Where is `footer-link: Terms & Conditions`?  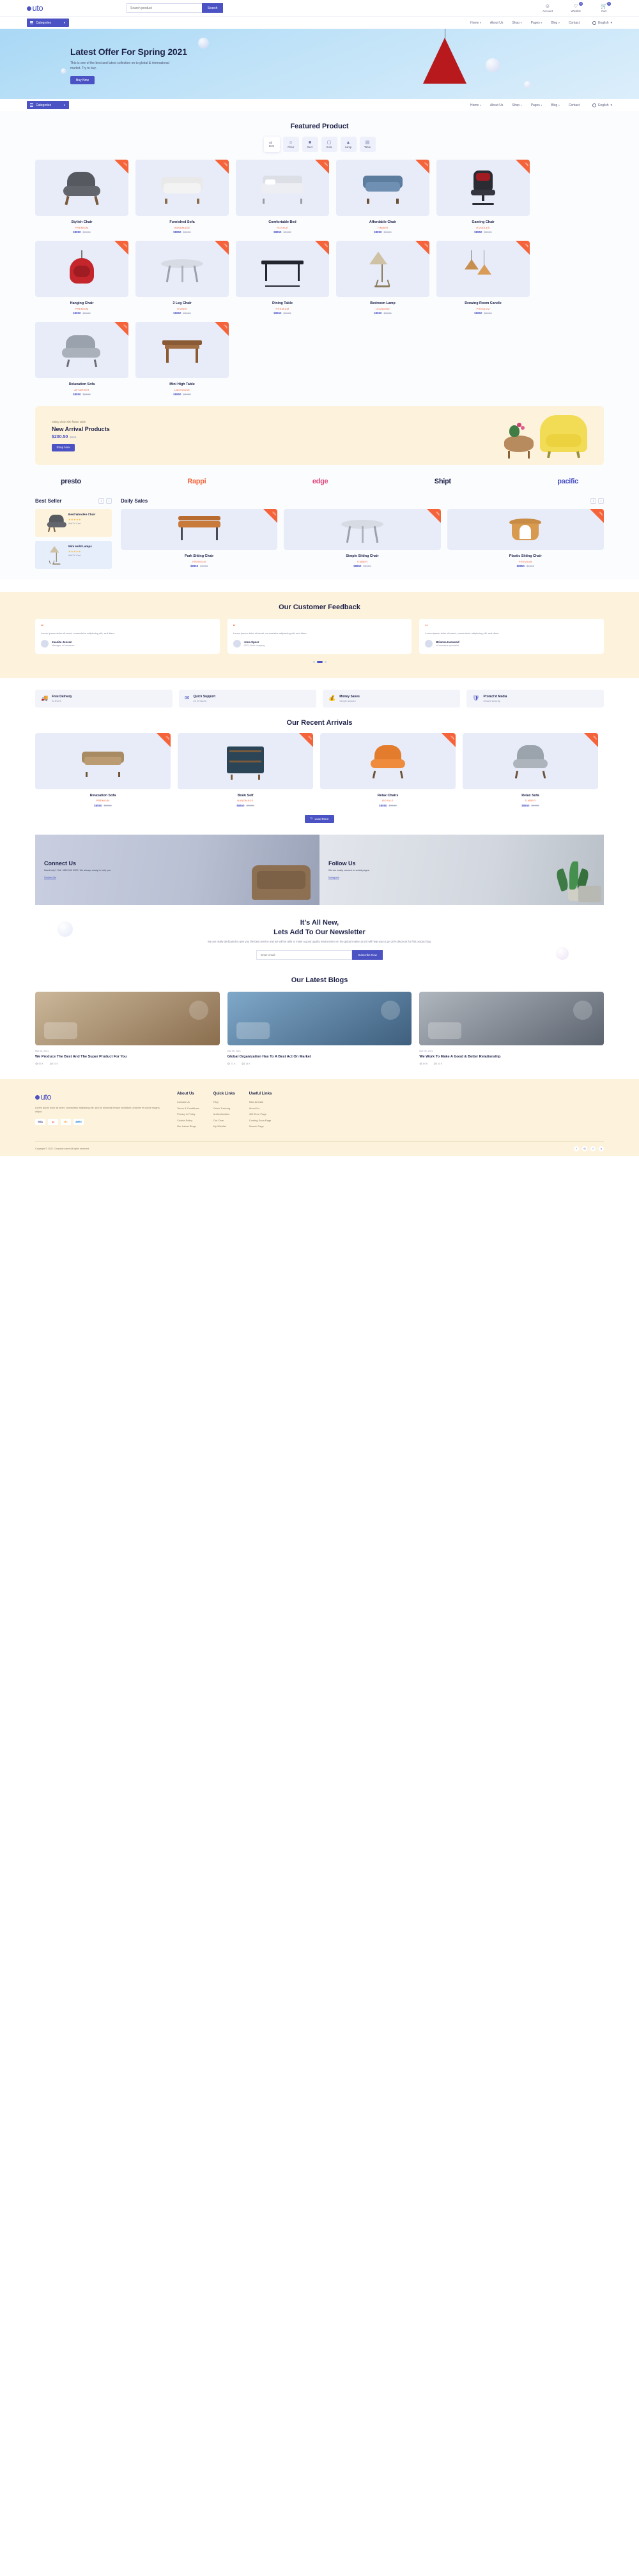
footer-link: Terms & Conditions is located at coordinates (188, 1108).